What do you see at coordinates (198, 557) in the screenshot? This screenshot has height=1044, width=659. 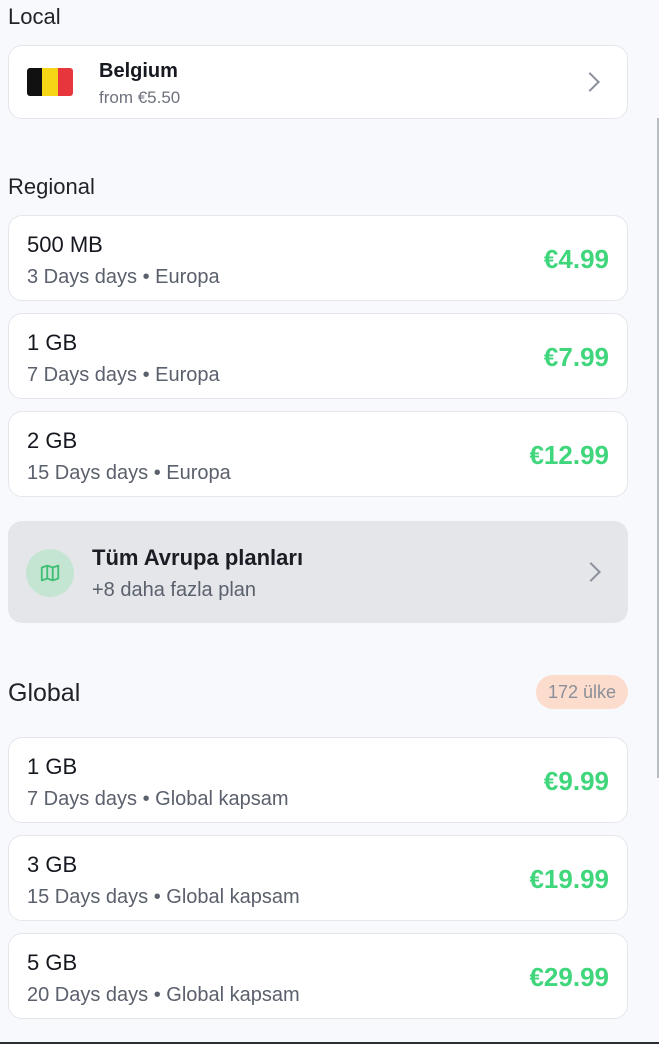 I see `more-plans-title: Tüm Avrupa planları` at bounding box center [198, 557].